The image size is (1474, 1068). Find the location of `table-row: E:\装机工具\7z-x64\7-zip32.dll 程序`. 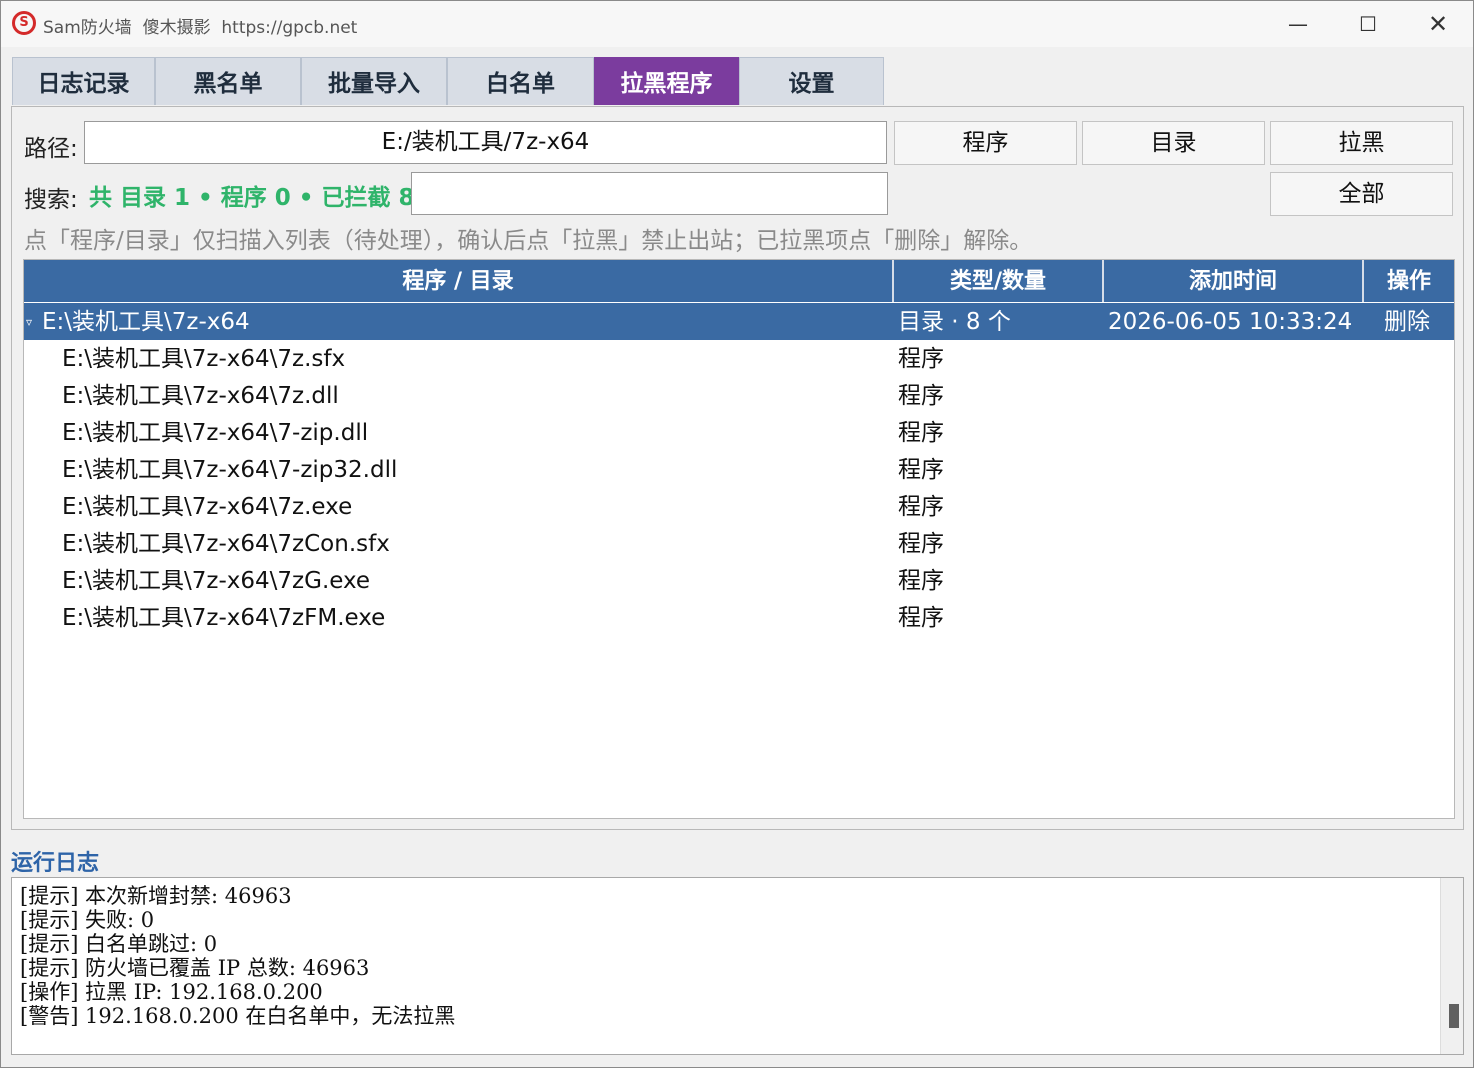

table-row: E:\装机工具\7z-x64\7-zip32.dll 程序 is located at coordinates (739, 469).